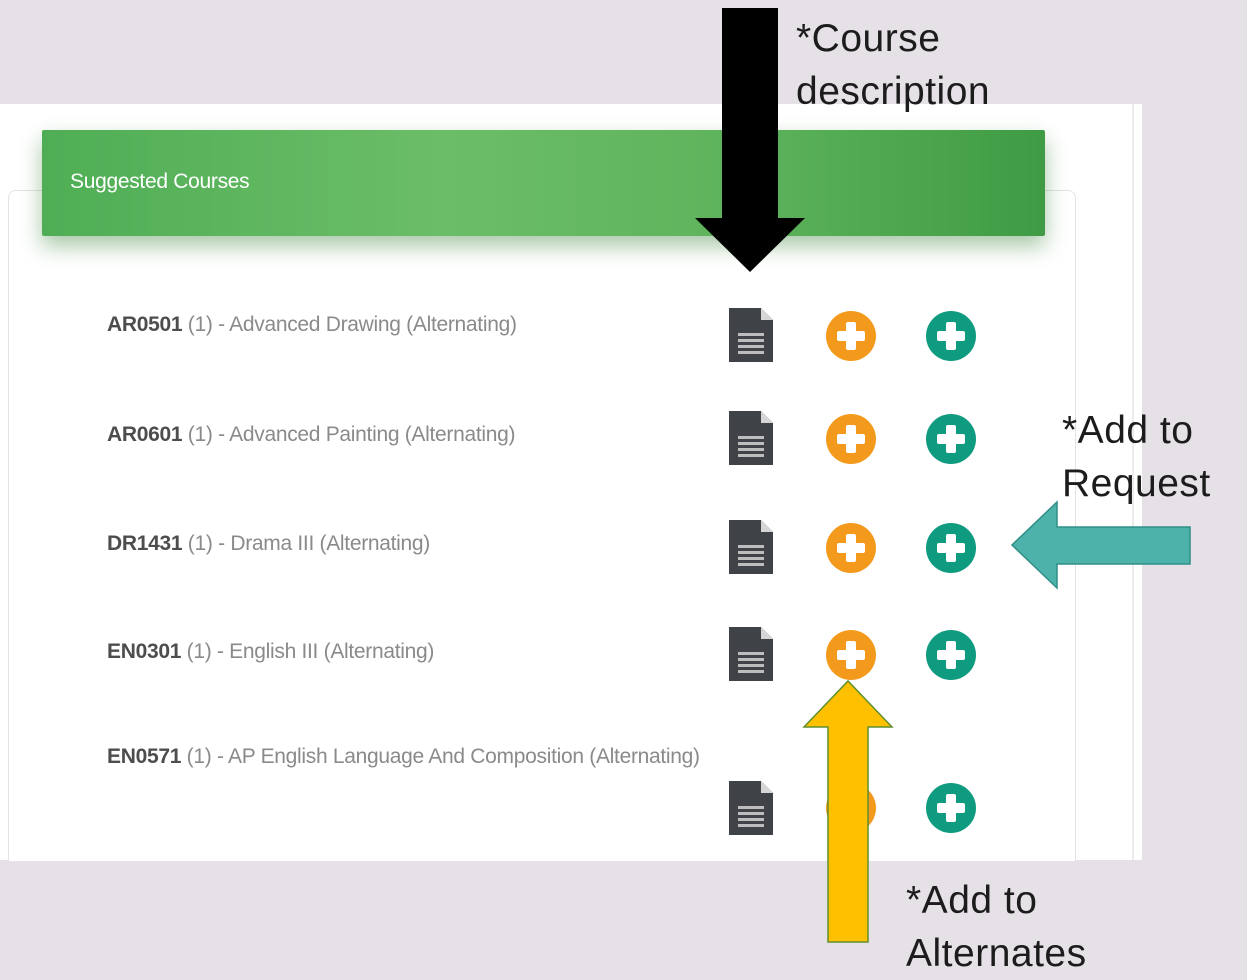 The width and height of the screenshot is (1247, 980). Describe the element at coordinates (1136, 483) in the screenshot. I see `annotation-line: Request` at that location.